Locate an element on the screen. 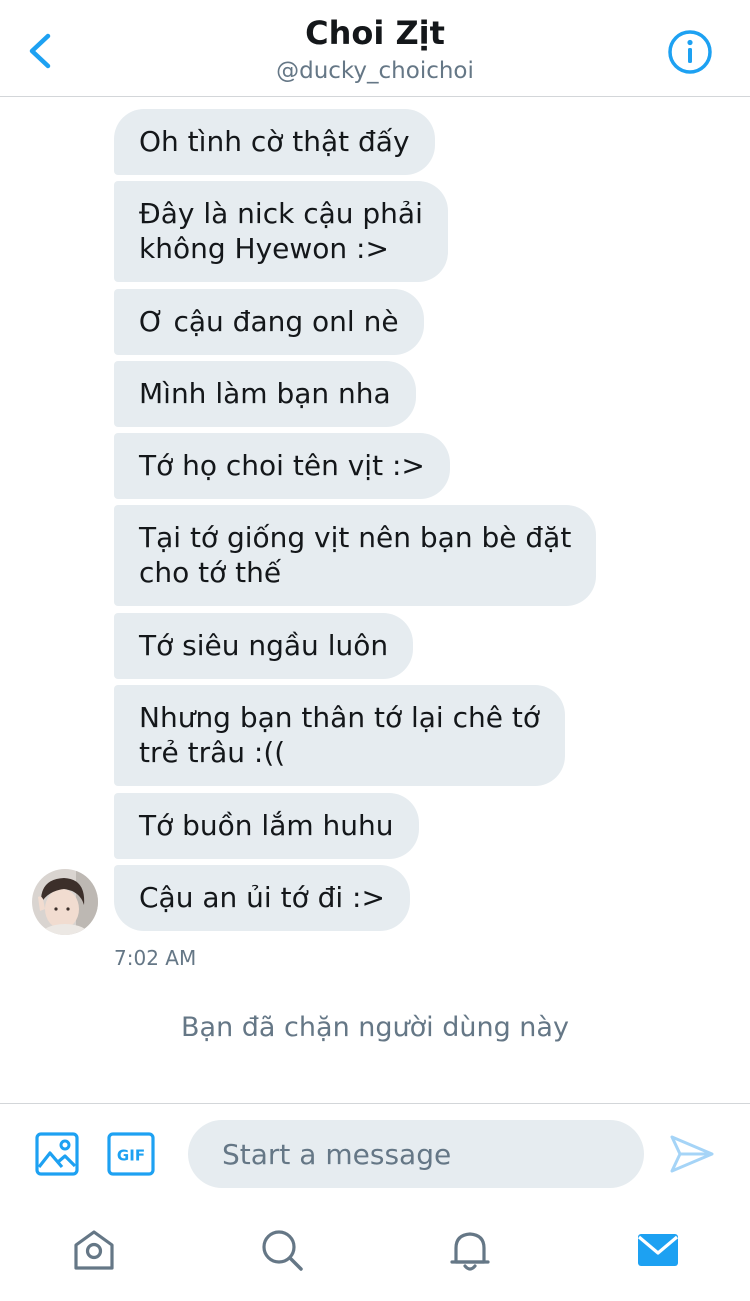  message-bubble: Tớ họ choi tên vịt :> is located at coordinates (282, 466).